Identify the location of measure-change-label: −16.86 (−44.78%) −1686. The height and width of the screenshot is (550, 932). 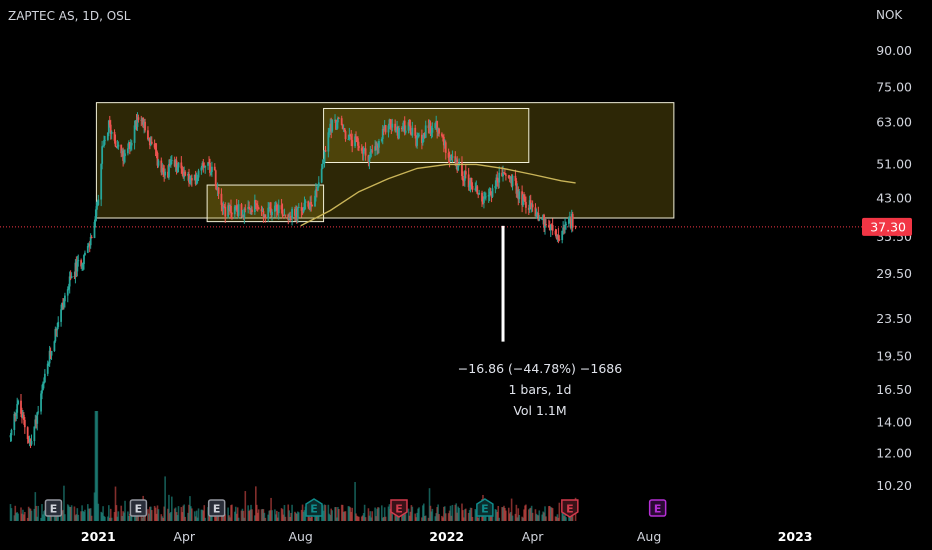
(540, 368).